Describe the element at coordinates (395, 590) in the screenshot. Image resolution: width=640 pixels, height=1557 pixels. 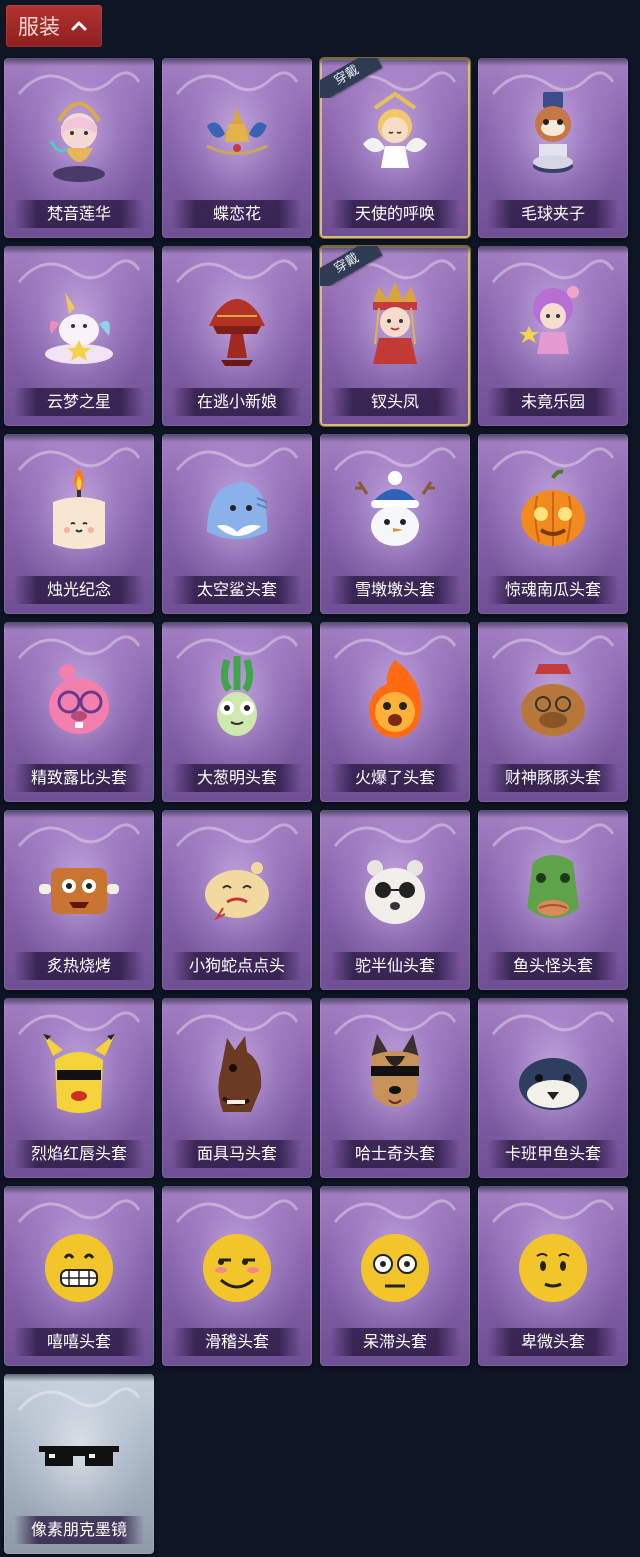
I see `costume-name: 雪墩墩头套` at that location.